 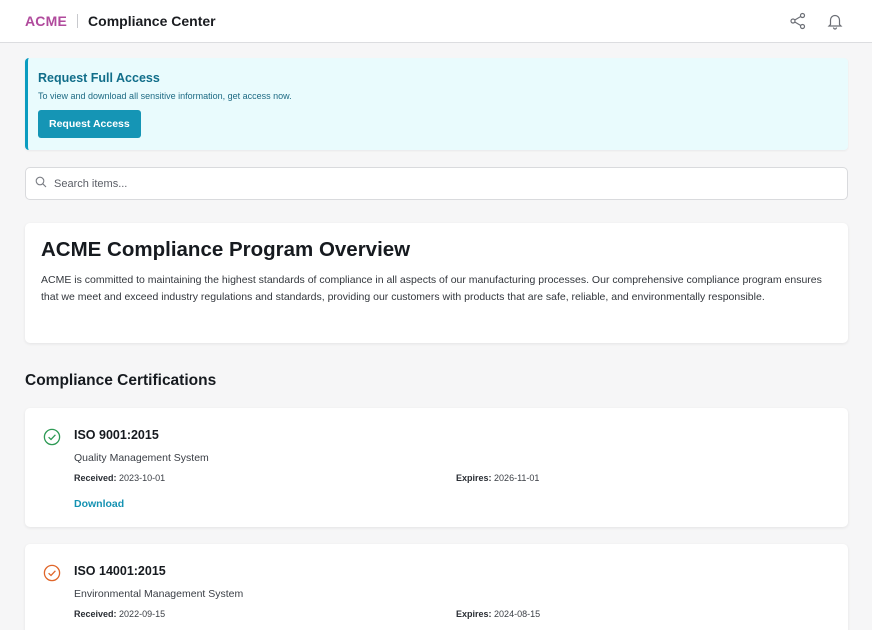 I want to click on bell-icon, so click(x=835, y=21).